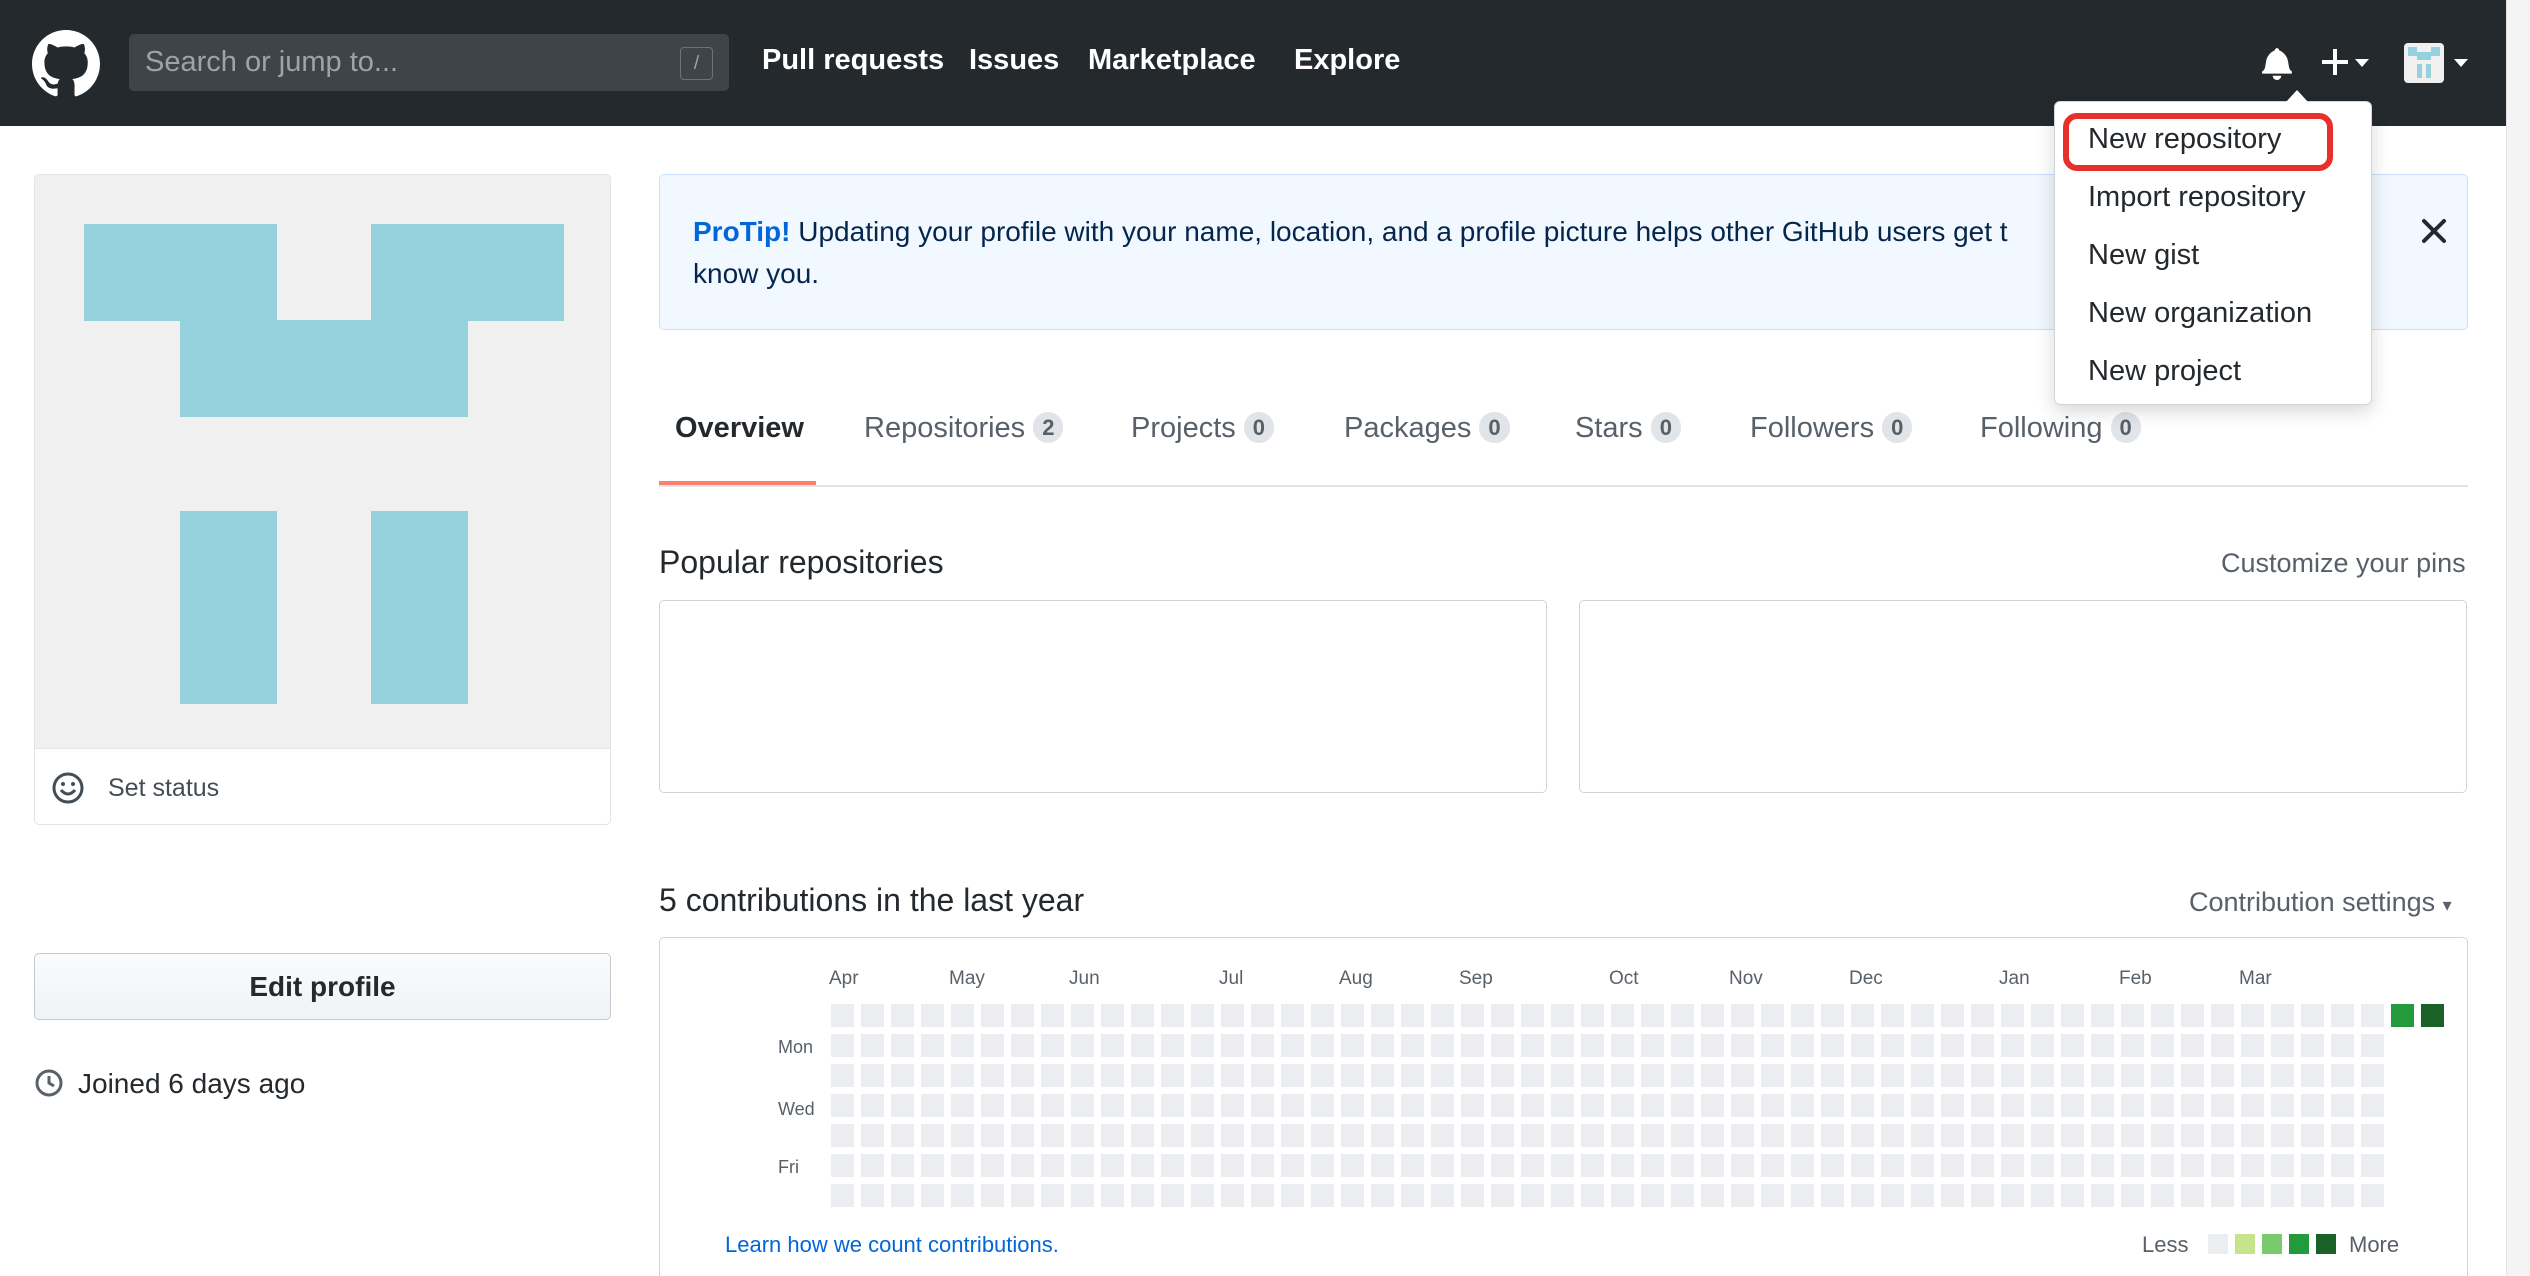 This screenshot has width=2530, height=1276. What do you see at coordinates (1203, 428) in the screenshot?
I see `tab-projects: Projects 0` at bounding box center [1203, 428].